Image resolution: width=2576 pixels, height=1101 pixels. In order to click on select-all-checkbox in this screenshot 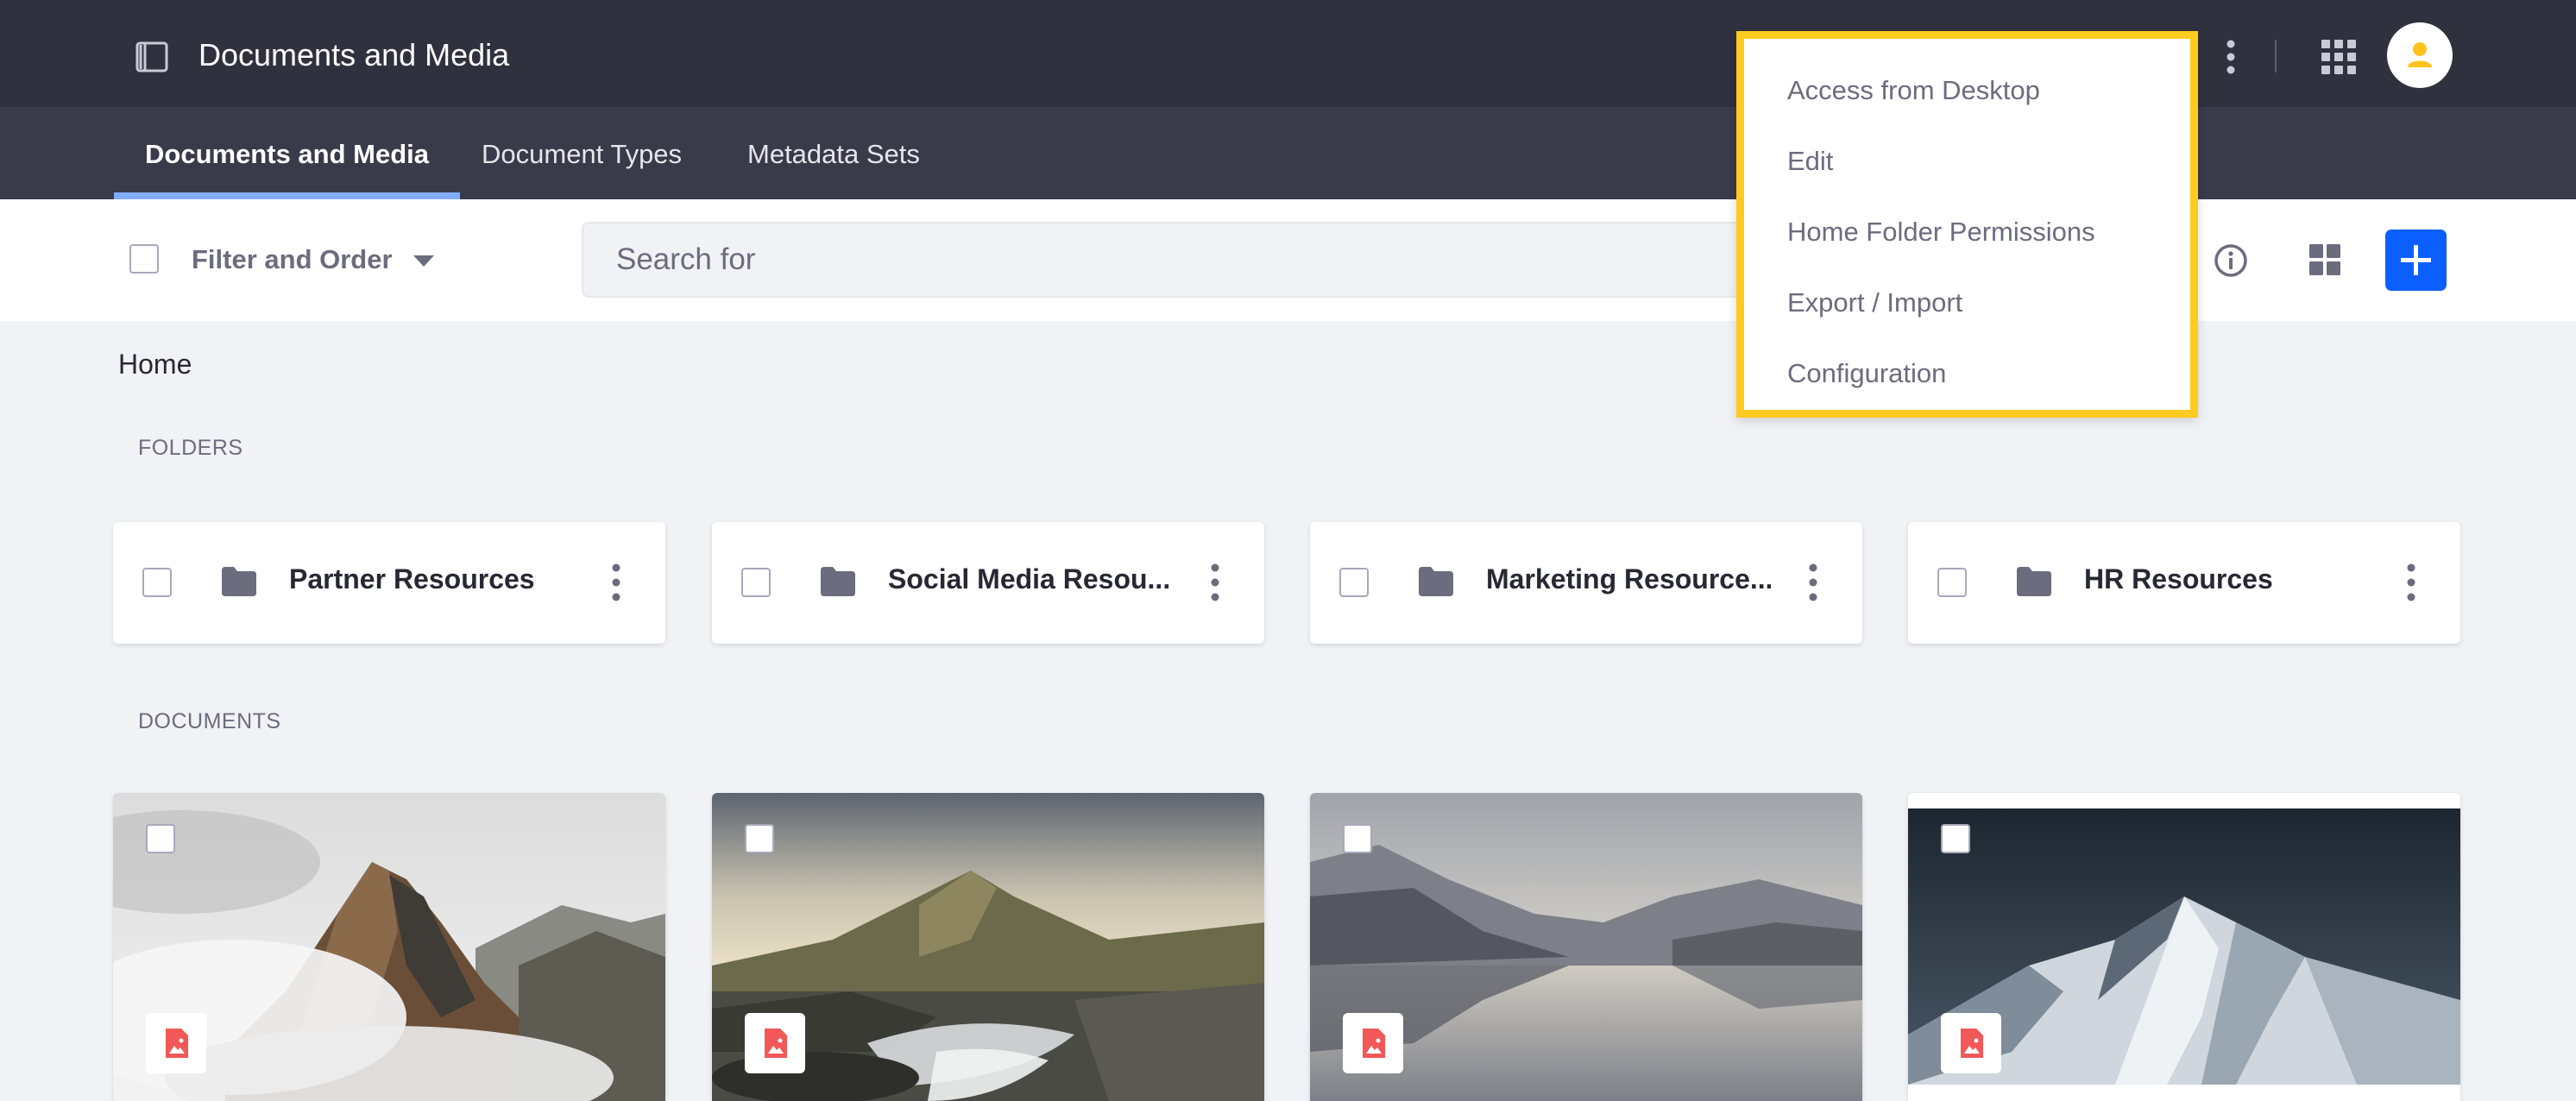, I will do `click(144, 259)`.